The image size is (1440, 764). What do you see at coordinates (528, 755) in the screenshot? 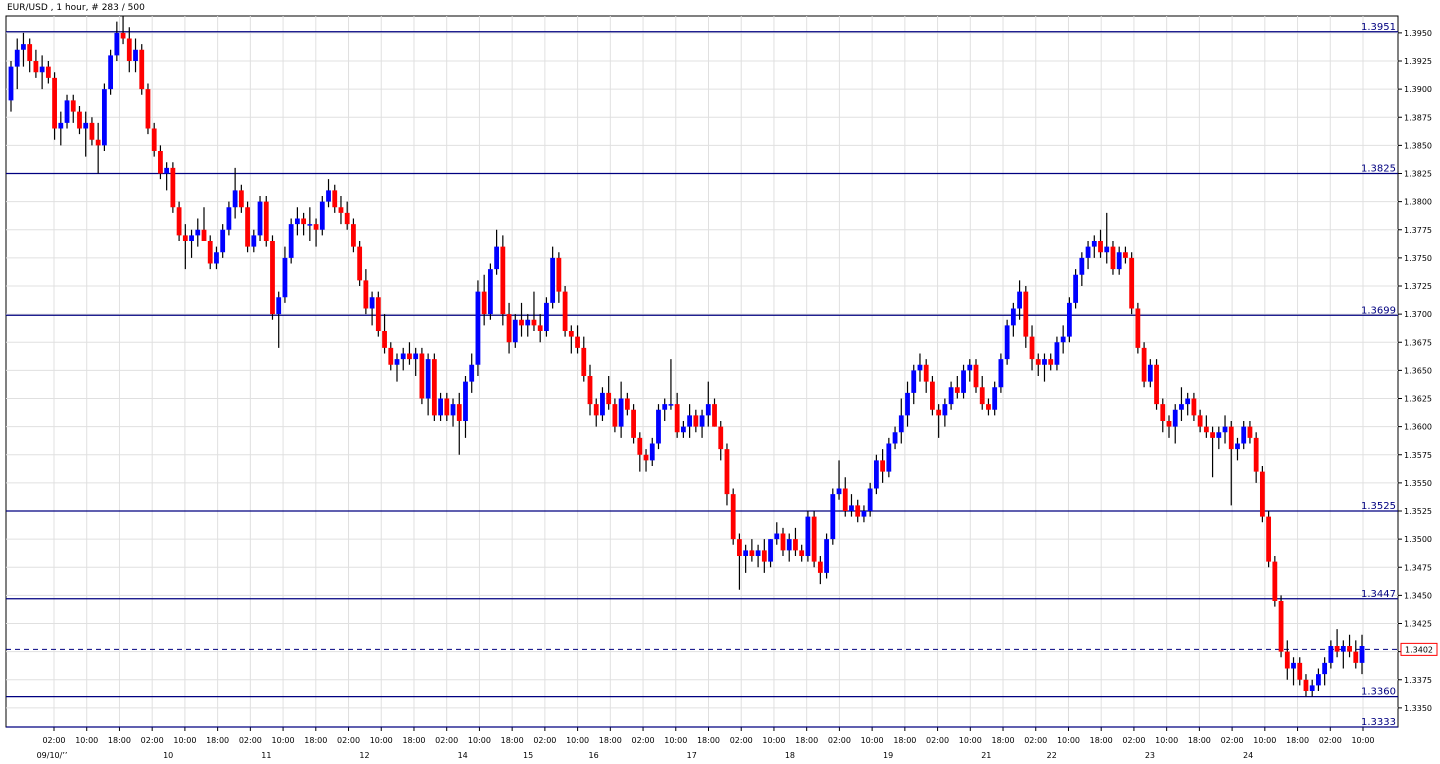
I see `x-date-label: 15` at bounding box center [528, 755].